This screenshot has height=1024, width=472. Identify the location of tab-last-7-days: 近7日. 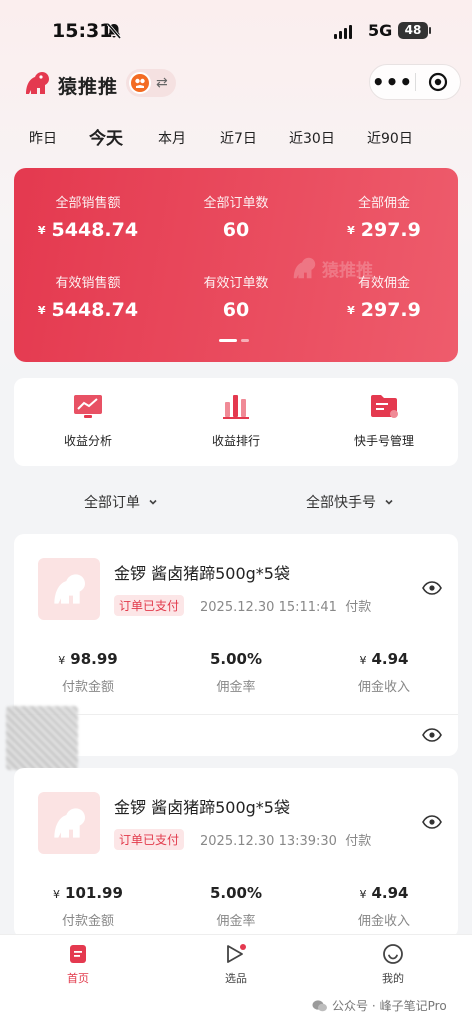
(238, 138).